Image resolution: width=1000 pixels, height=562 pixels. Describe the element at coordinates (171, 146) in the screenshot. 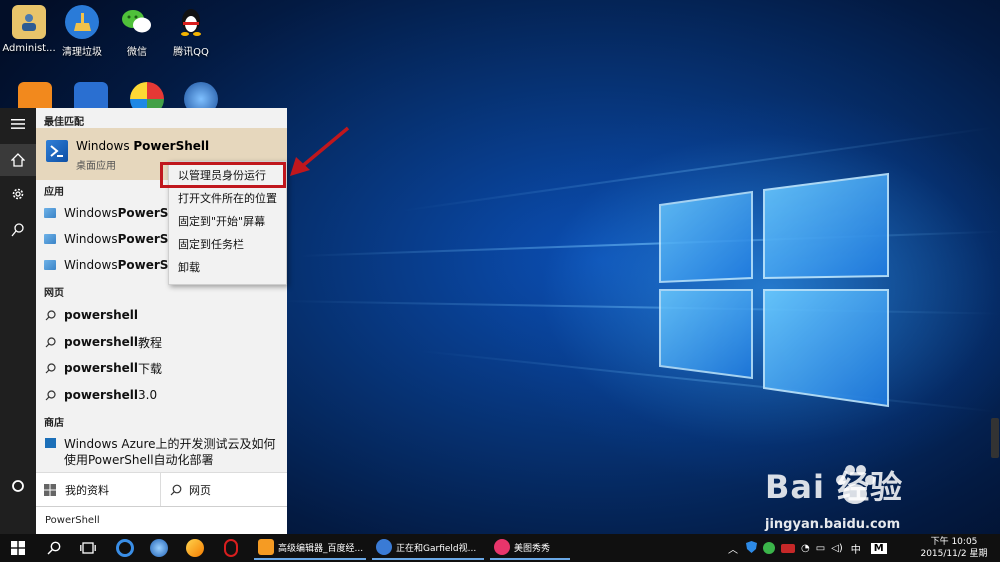

I see `best-match-title-bold: PowerShell` at that location.